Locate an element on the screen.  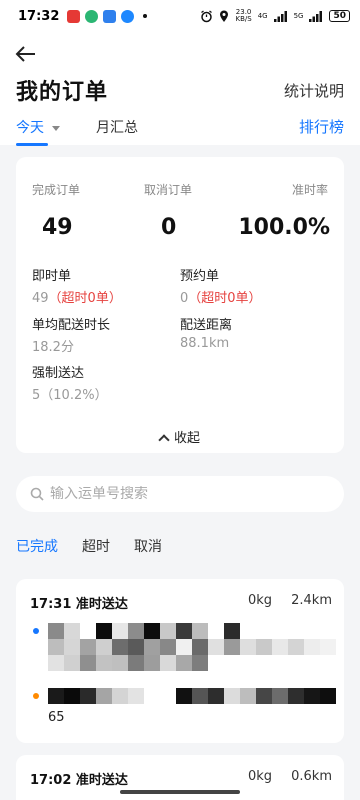
page-title: 我的订单 is located at coordinates (62, 92).